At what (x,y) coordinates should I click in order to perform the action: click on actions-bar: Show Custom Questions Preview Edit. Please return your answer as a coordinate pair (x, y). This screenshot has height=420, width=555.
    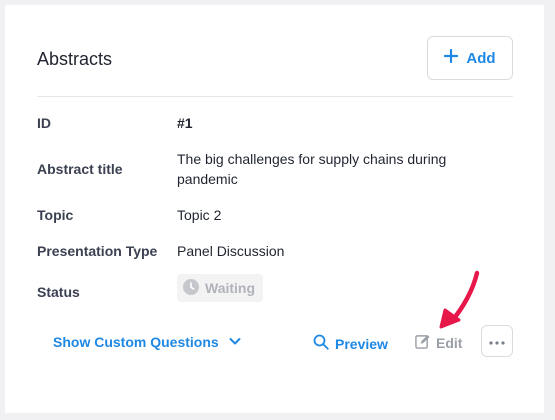
    Looking at the image, I should click on (274, 344).